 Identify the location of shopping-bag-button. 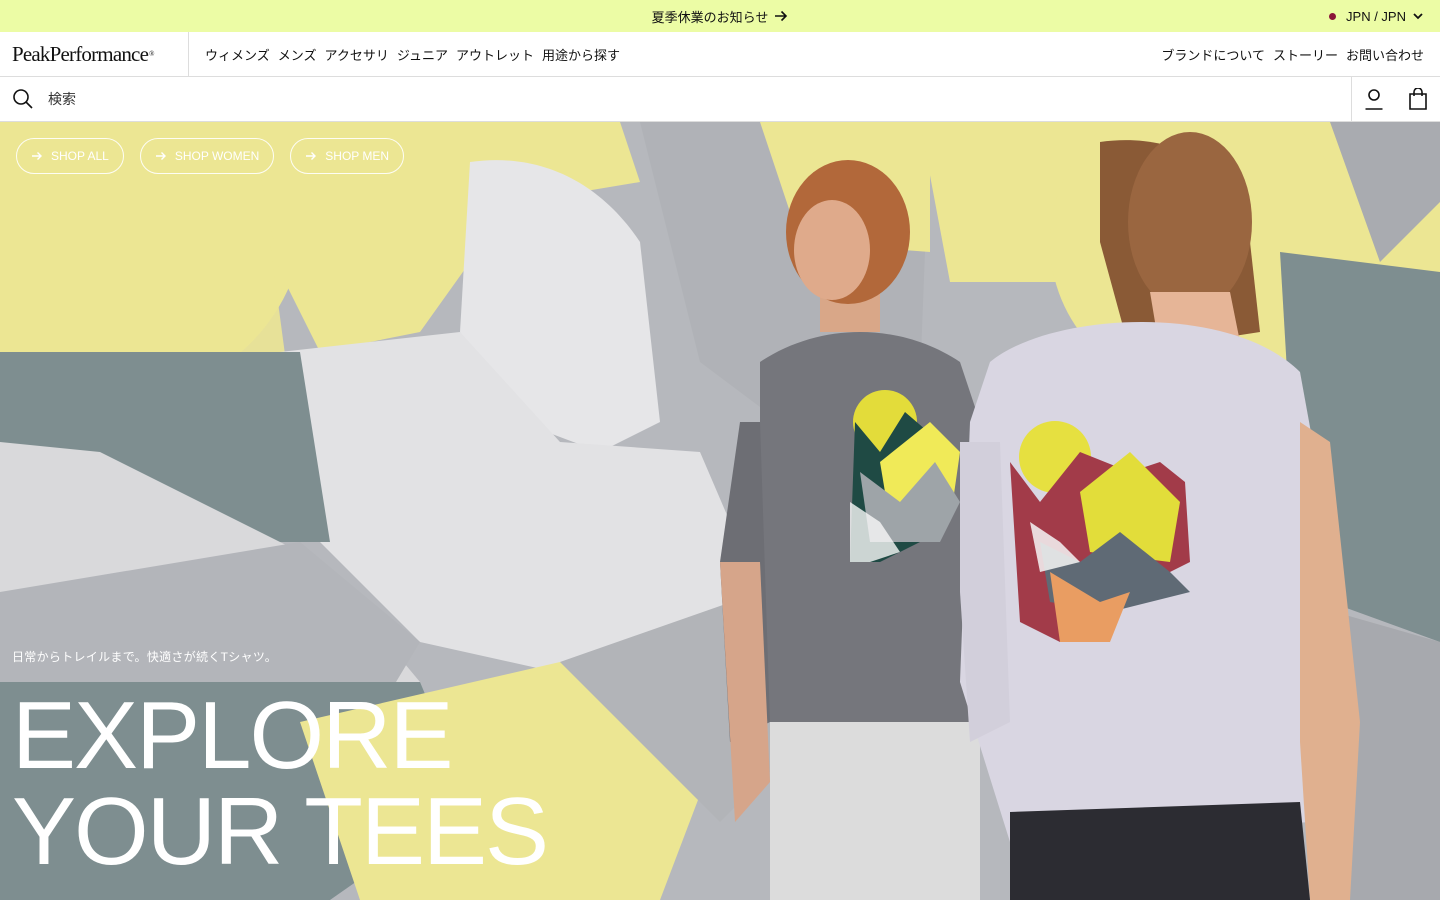
(1418, 99).